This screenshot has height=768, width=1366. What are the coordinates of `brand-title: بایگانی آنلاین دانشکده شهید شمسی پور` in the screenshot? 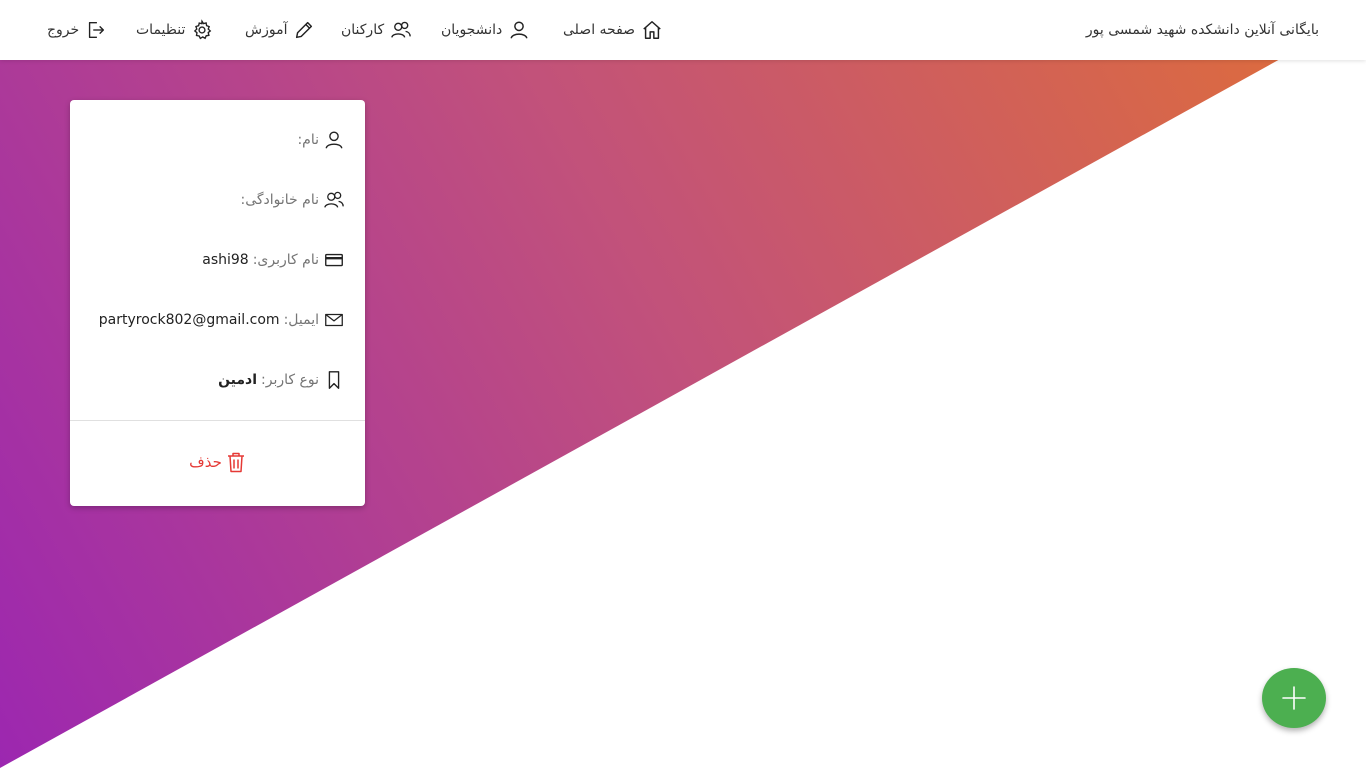 It's located at (1202, 30).